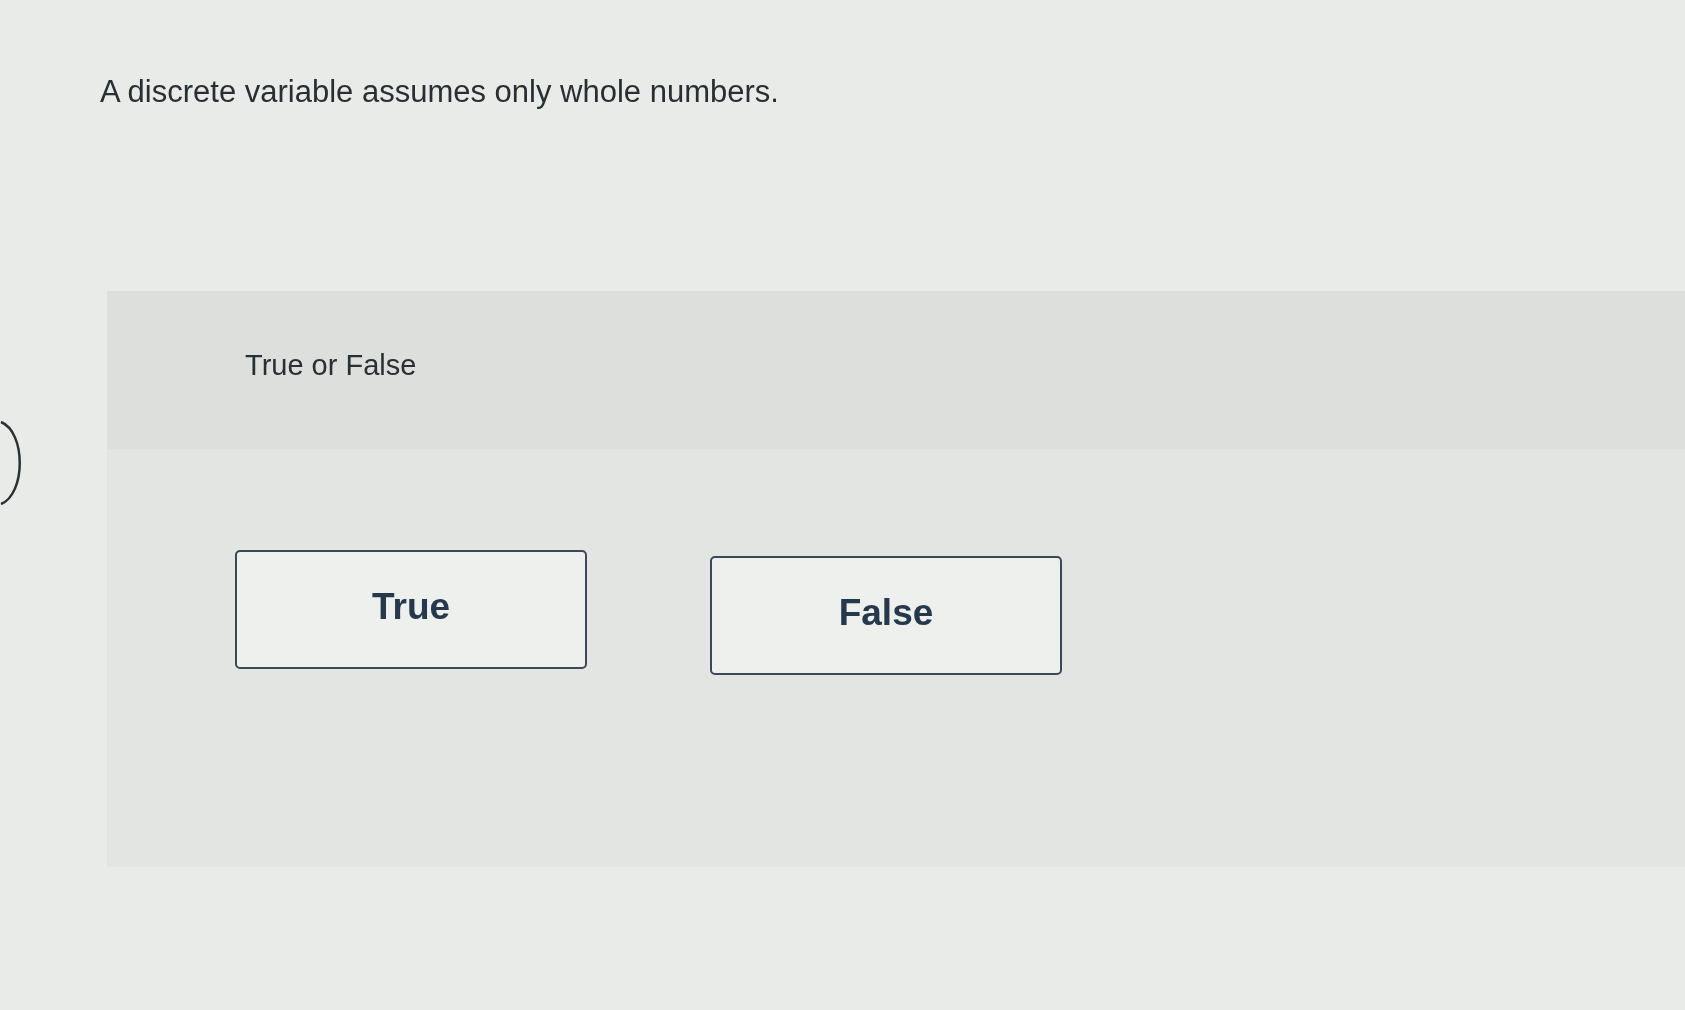 The image size is (1685, 1010). What do you see at coordinates (10, 463) in the screenshot?
I see `arc-icon` at bounding box center [10, 463].